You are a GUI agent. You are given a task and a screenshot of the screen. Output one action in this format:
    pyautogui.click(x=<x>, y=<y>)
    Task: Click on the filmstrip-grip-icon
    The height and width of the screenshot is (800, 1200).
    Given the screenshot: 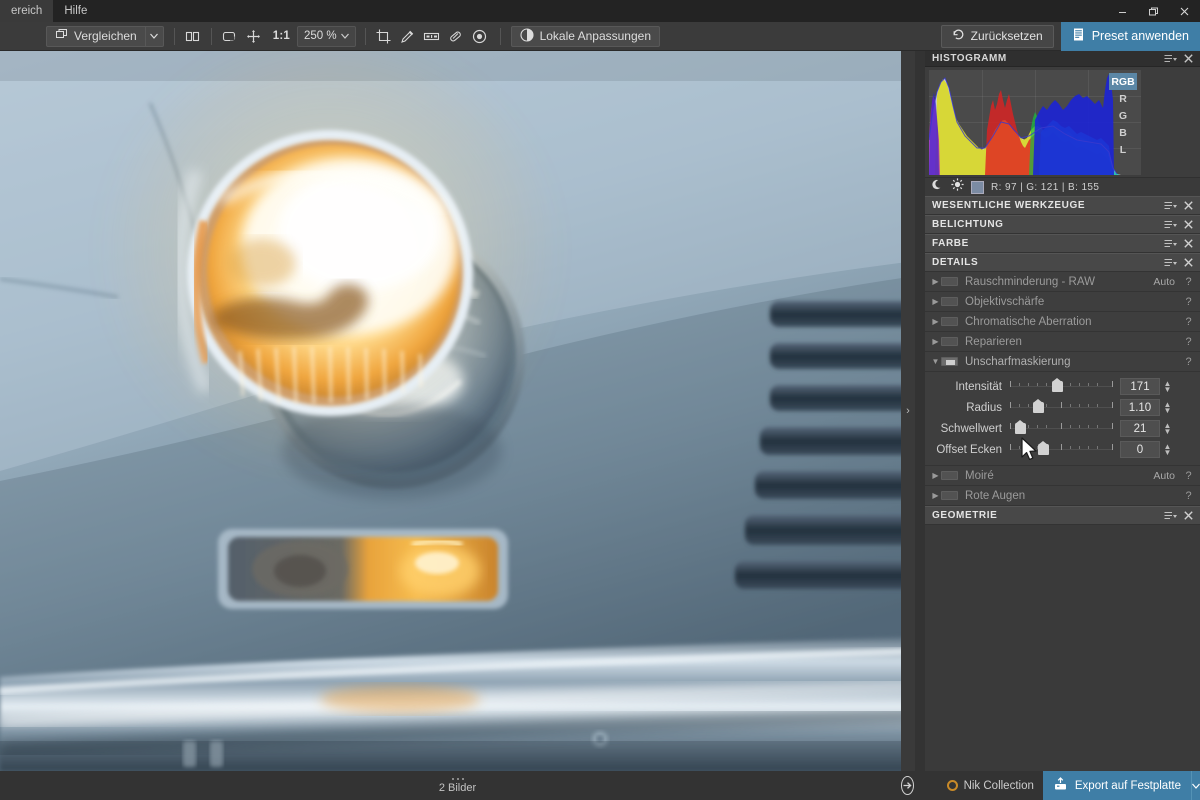 What is the action you would take?
    pyautogui.click(x=457, y=778)
    